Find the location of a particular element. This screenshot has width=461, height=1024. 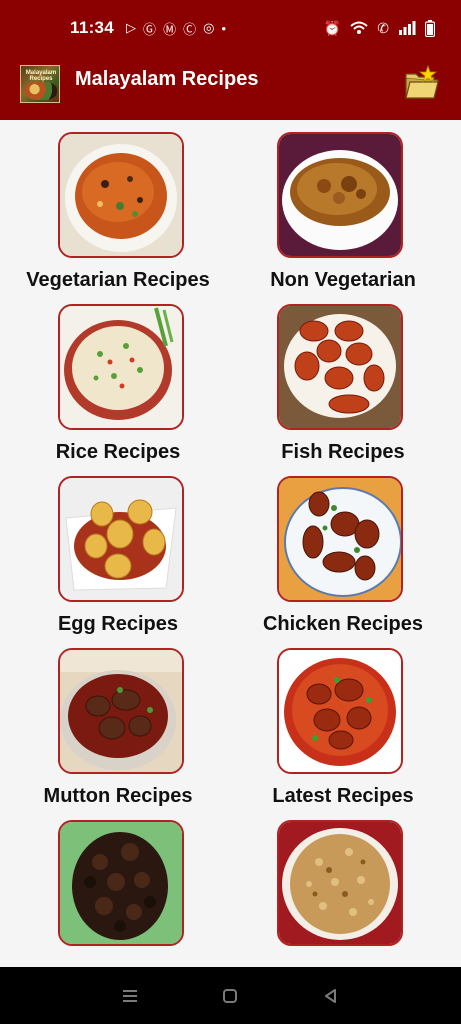

beef-image is located at coordinates (121, 883).